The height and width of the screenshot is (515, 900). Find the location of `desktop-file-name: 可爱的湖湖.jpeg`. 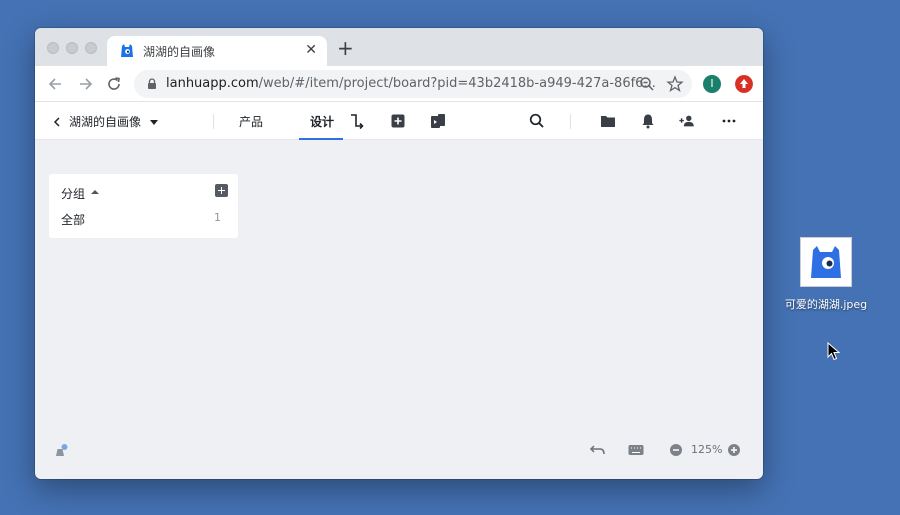

desktop-file-name: 可爱的湖湖.jpeg is located at coordinates (826, 304).